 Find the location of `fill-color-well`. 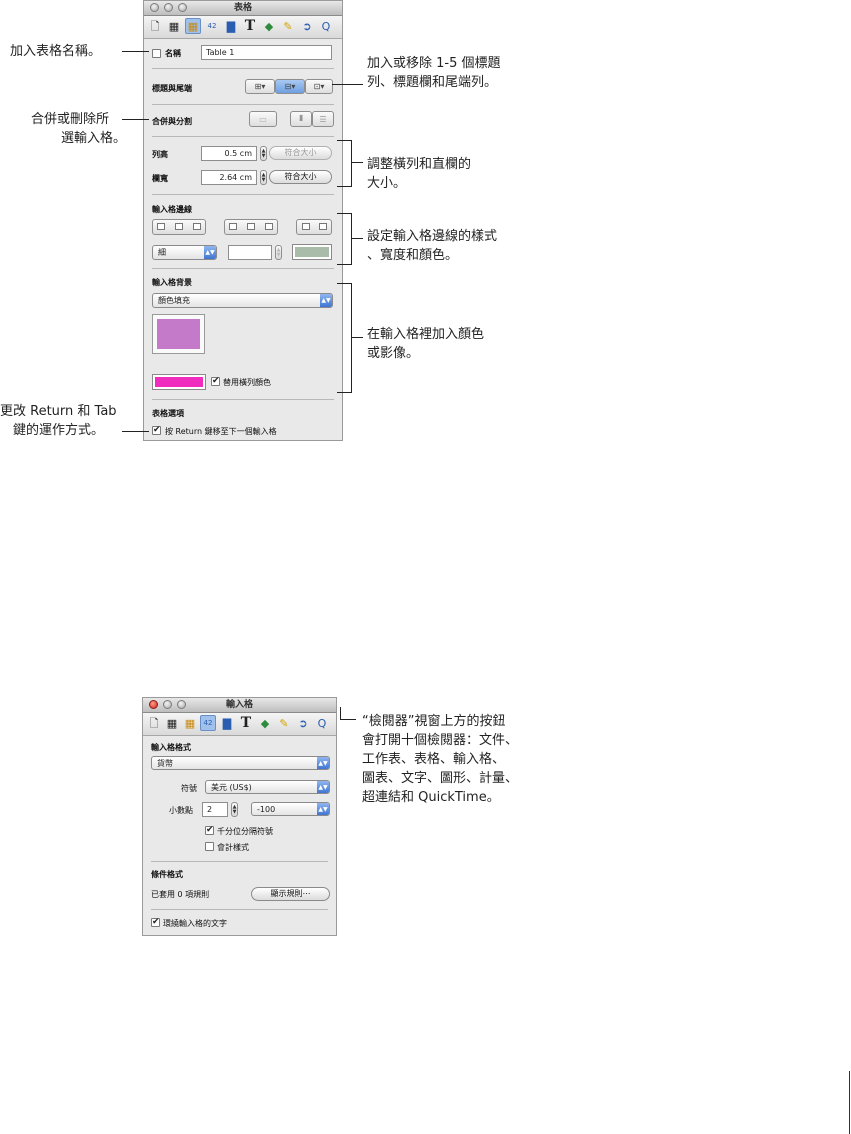

fill-color-well is located at coordinates (178, 334).